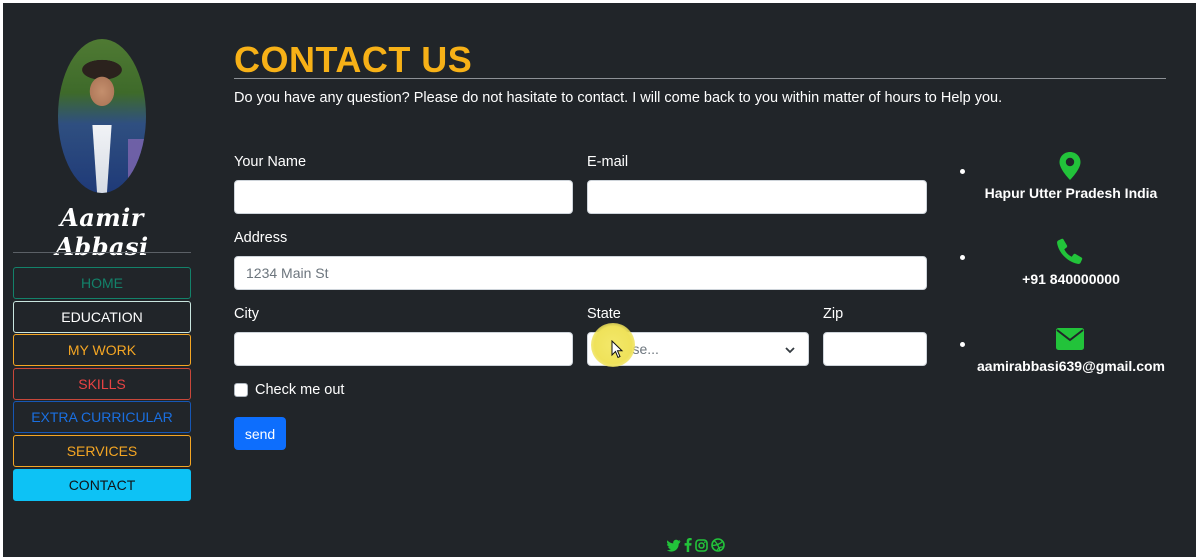  What do you see at coordinates (261, 238) in the screenshot?
I see `address-label: Address` at bounding box center [261, 238].